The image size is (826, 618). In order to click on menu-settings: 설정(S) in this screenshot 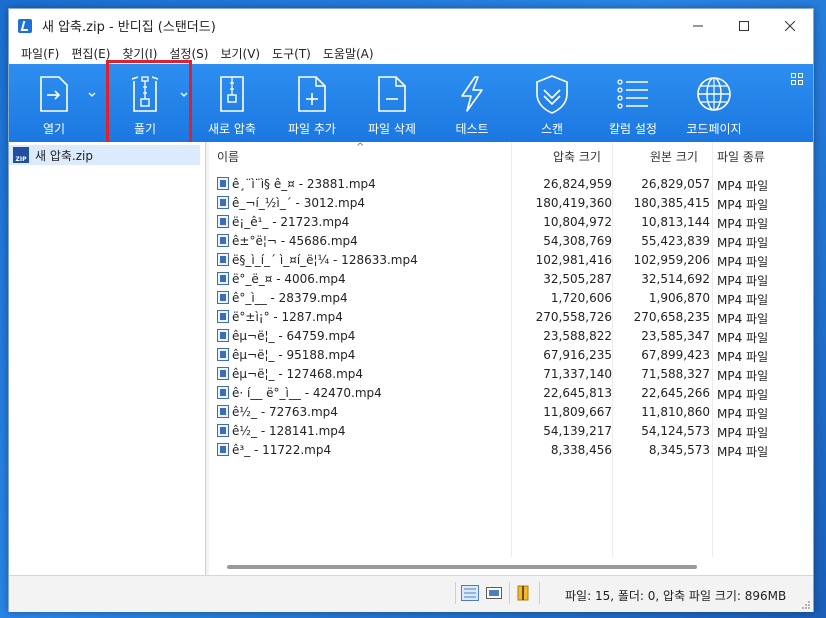, I will do `click(188, 53)`.